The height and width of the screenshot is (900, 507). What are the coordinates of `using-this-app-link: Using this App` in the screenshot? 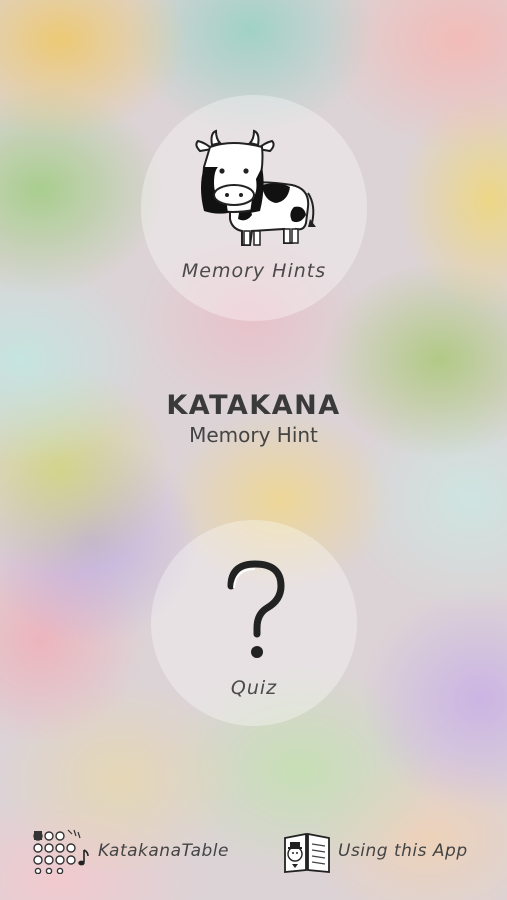 It's located at (375, 851).